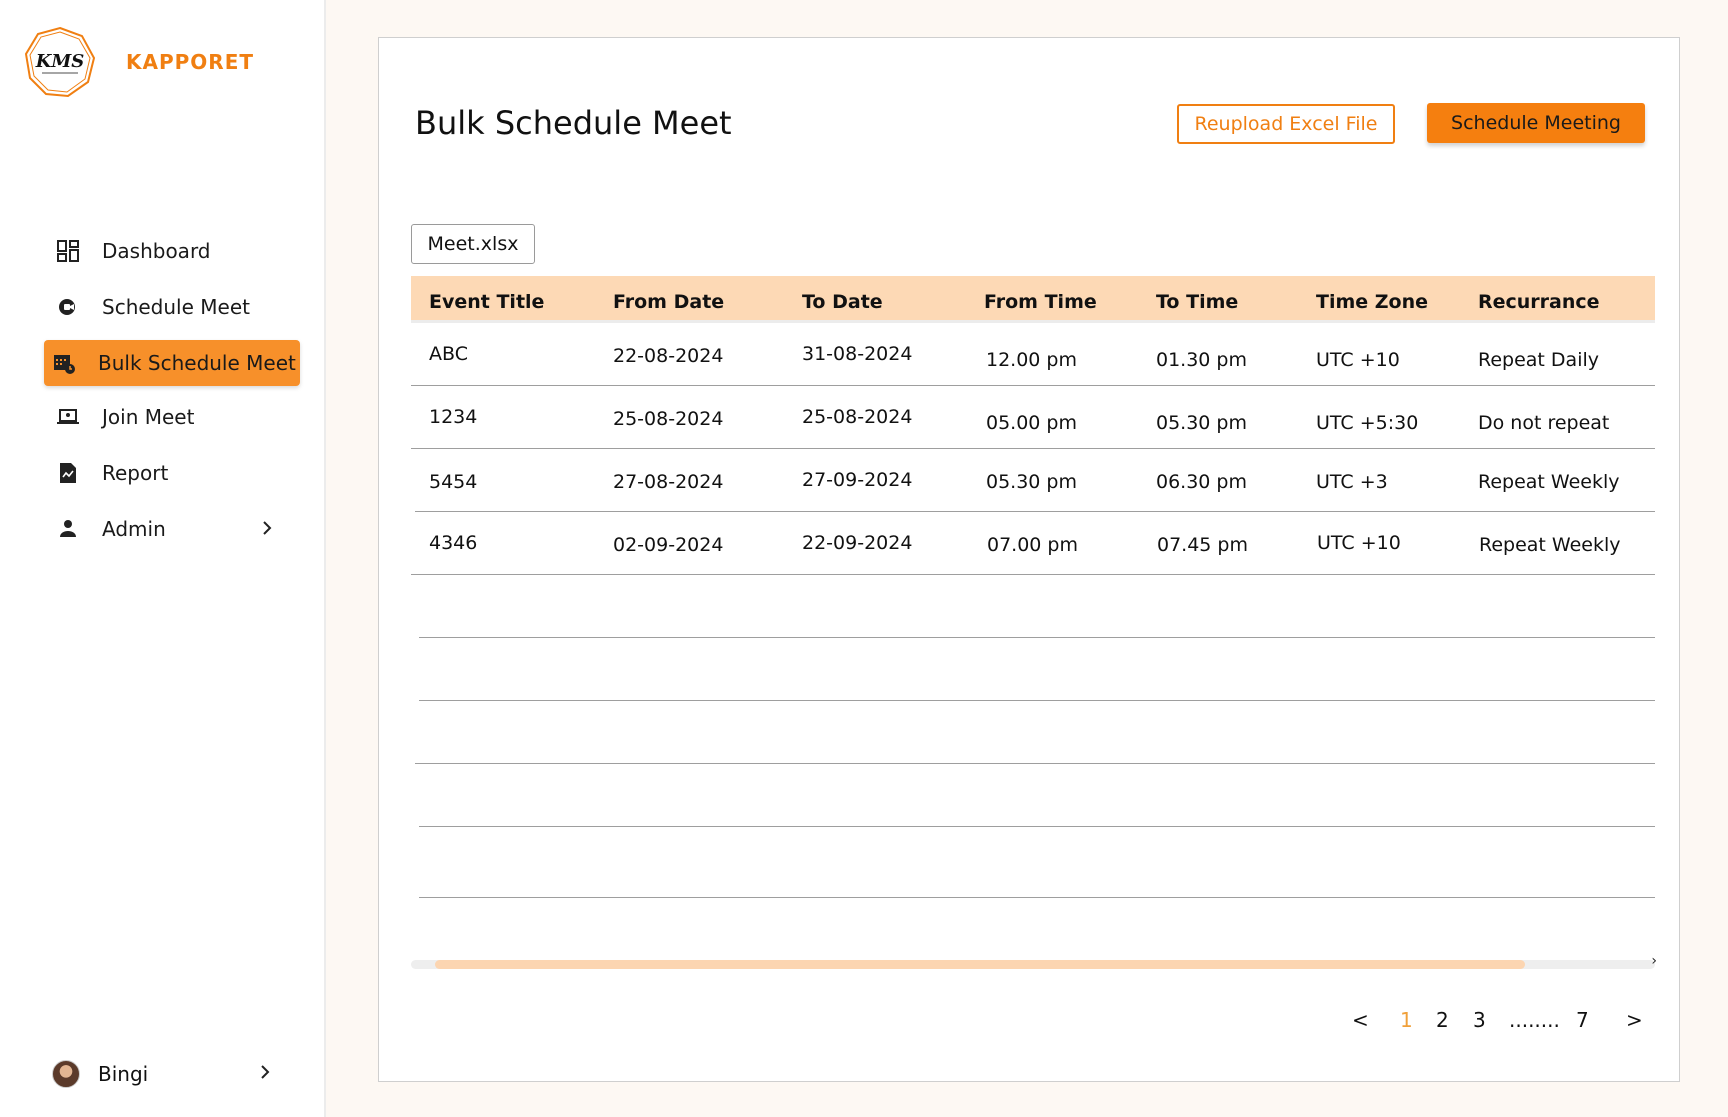  I want to click on cell-time-zone: UTC +5:30, so click(1367, 423).